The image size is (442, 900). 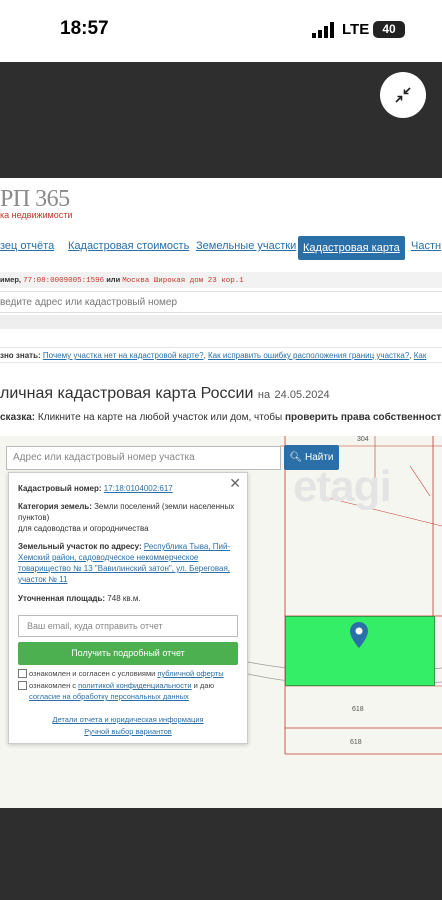 What do you see at coordinates (426, 246) in the screenshot?
I see `nav-private: Частн` at bounding box center [426, 246].